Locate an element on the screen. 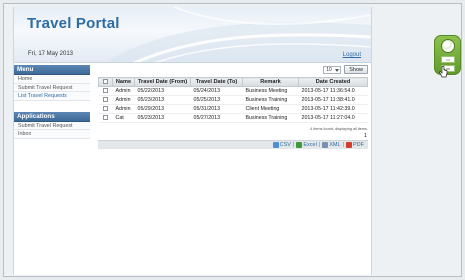  xml-icon is located at coordinates (325, 145).